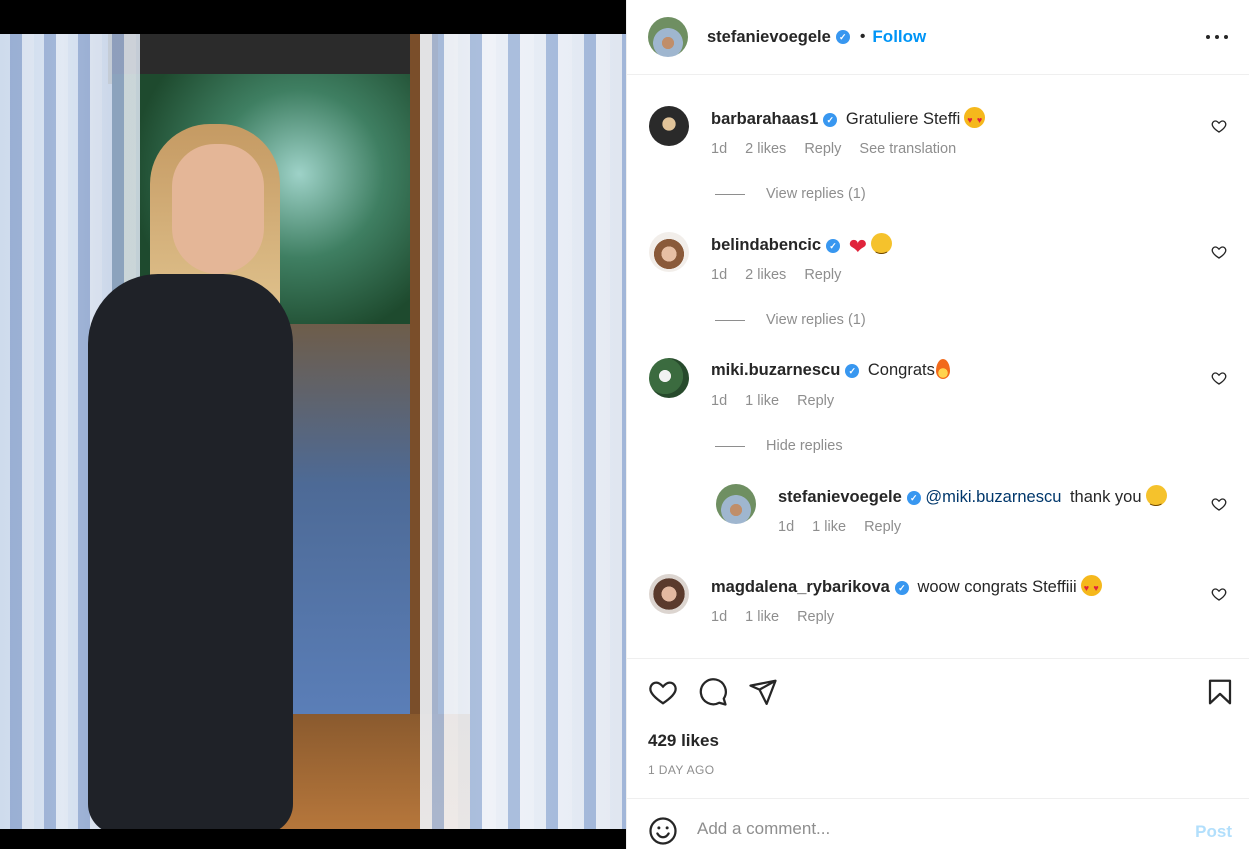 The width and height of the screenshot is (1249, 849). What do you see at coordinates (218, 209) in the screenshot?
I see `photo-person-face` at bounding box center [218, 209].